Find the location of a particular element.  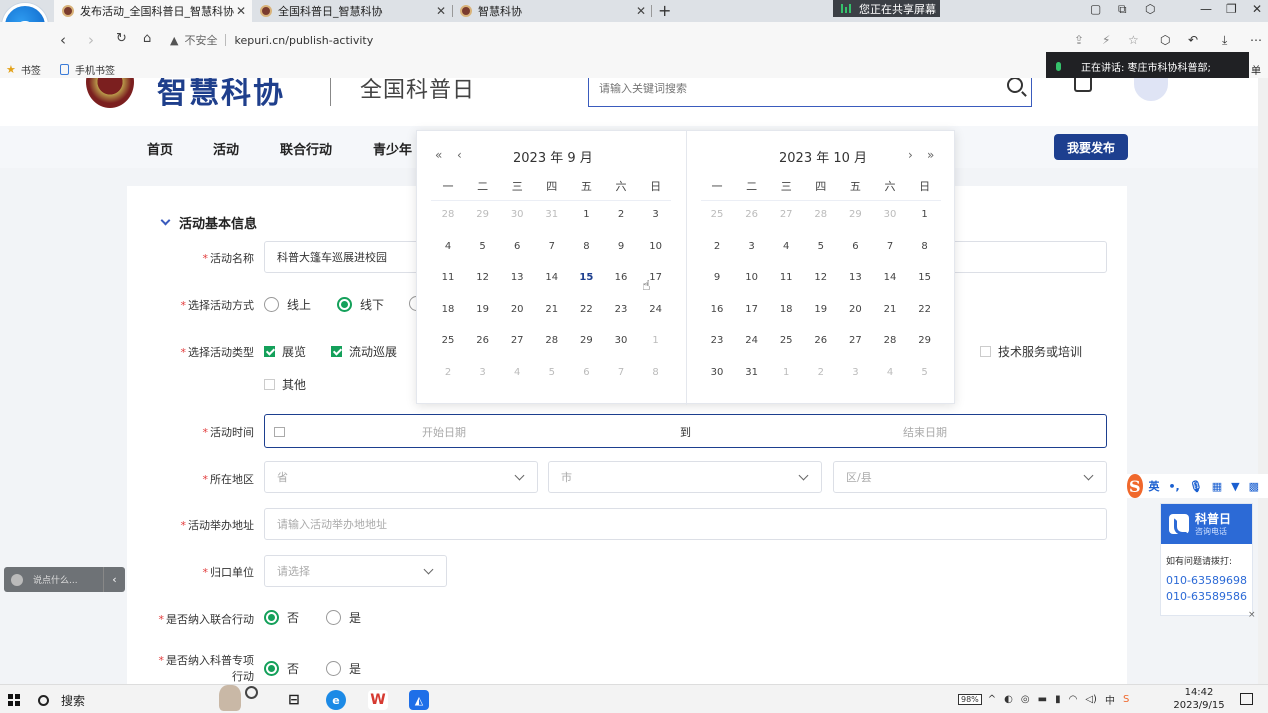

ime-language-toggle: 英 is located at coordinates (1154, 486).